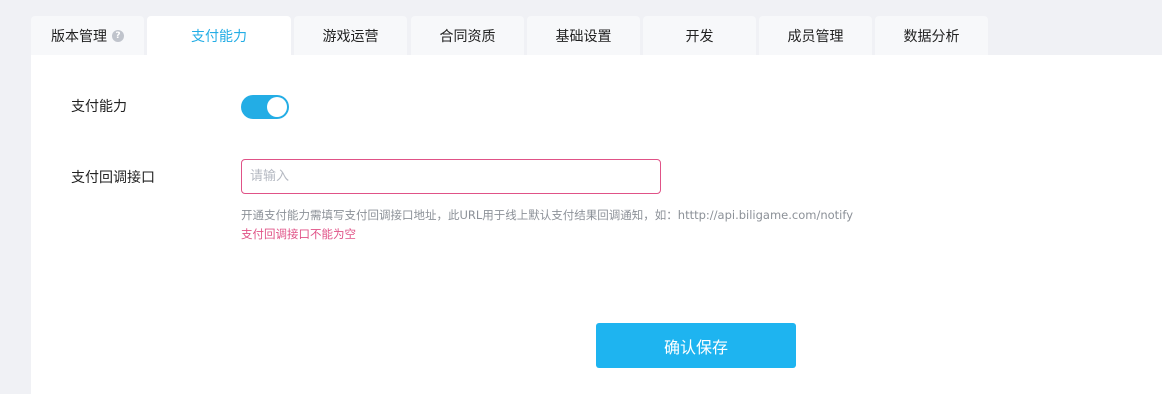 The width and height of the screenshot is (1162, 394). I want to click on tab-label: 数据分析, so click(931, 37).